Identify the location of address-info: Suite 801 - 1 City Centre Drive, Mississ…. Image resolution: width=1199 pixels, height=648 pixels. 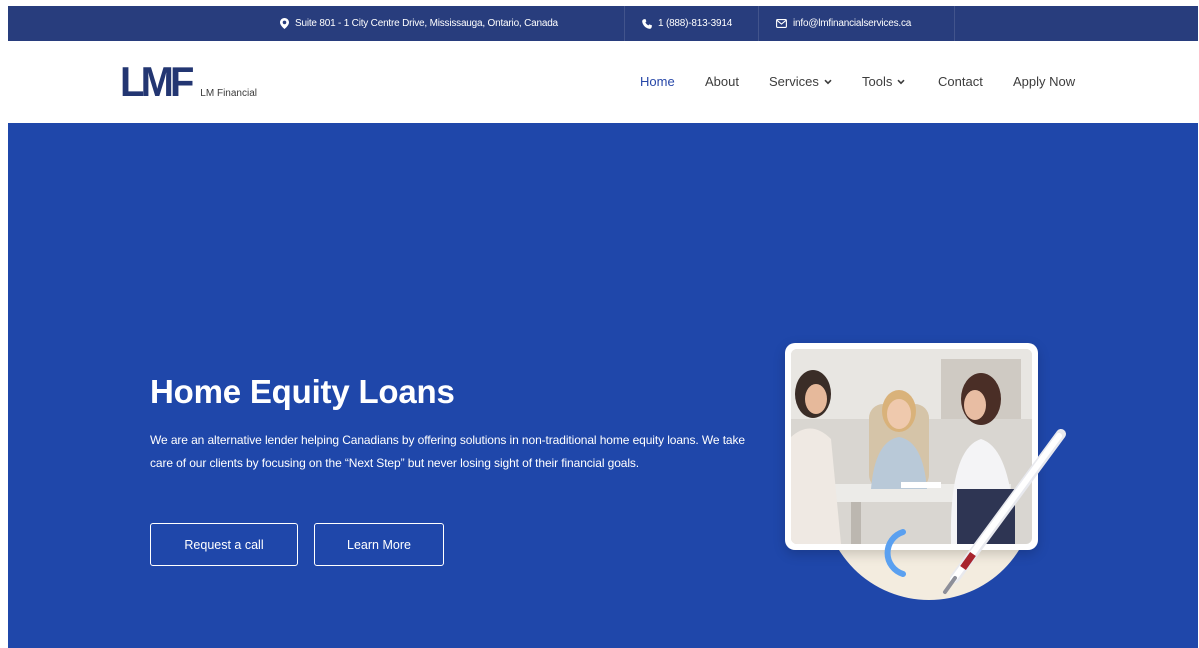
(419, 23).